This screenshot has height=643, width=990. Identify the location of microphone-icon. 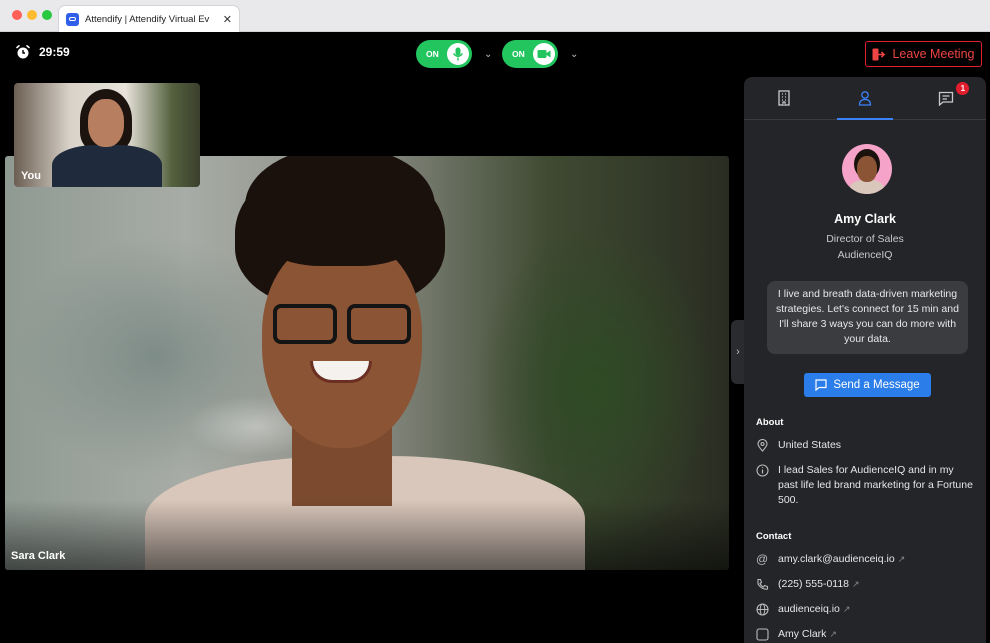
(458, 54).